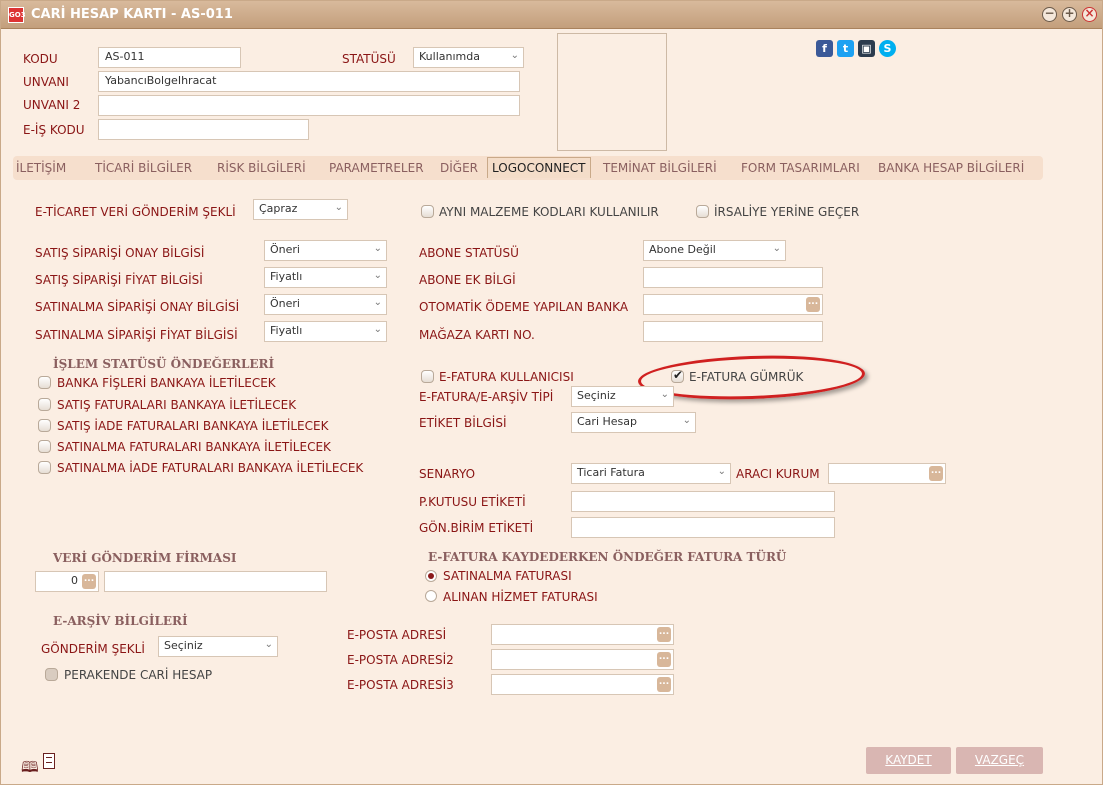 The image size is (1103, 785). Describe the element at coordinates (660, 168) in the screenshot. I see `tab-teminat-bilgileri: TEMİNAT BİLGİLERİ` at that location.